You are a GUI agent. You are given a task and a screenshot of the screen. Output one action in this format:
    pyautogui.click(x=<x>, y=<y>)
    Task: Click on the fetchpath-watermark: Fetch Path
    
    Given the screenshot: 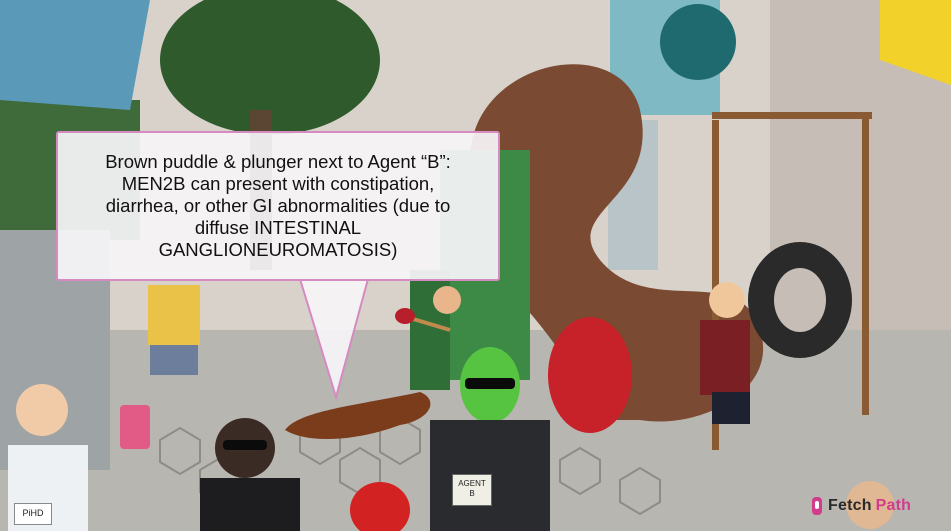 What is the action you would take?
    pyautogui.click(x=860, y=506)
    